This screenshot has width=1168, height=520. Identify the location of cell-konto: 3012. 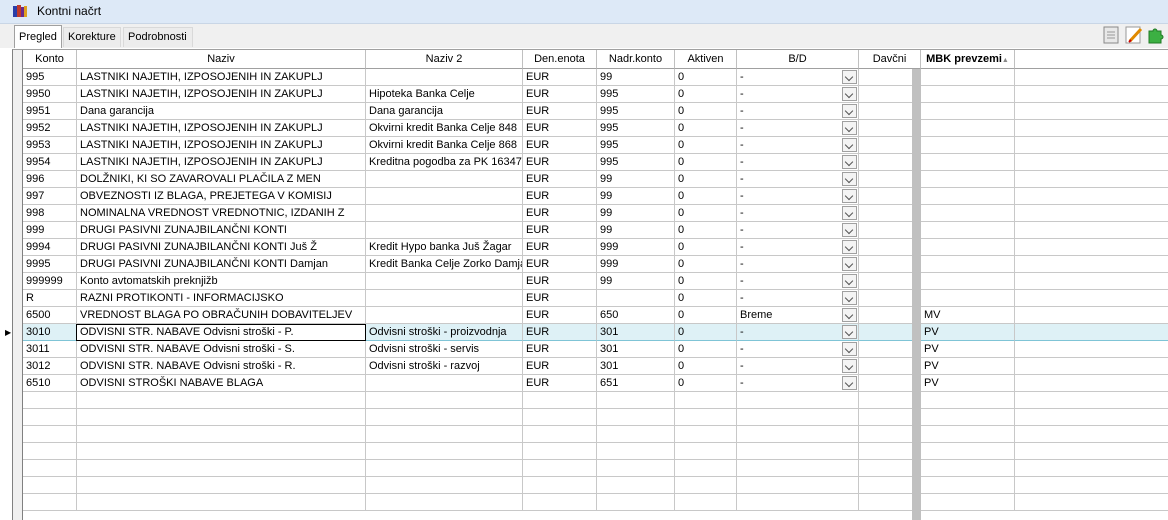
(50, 366).